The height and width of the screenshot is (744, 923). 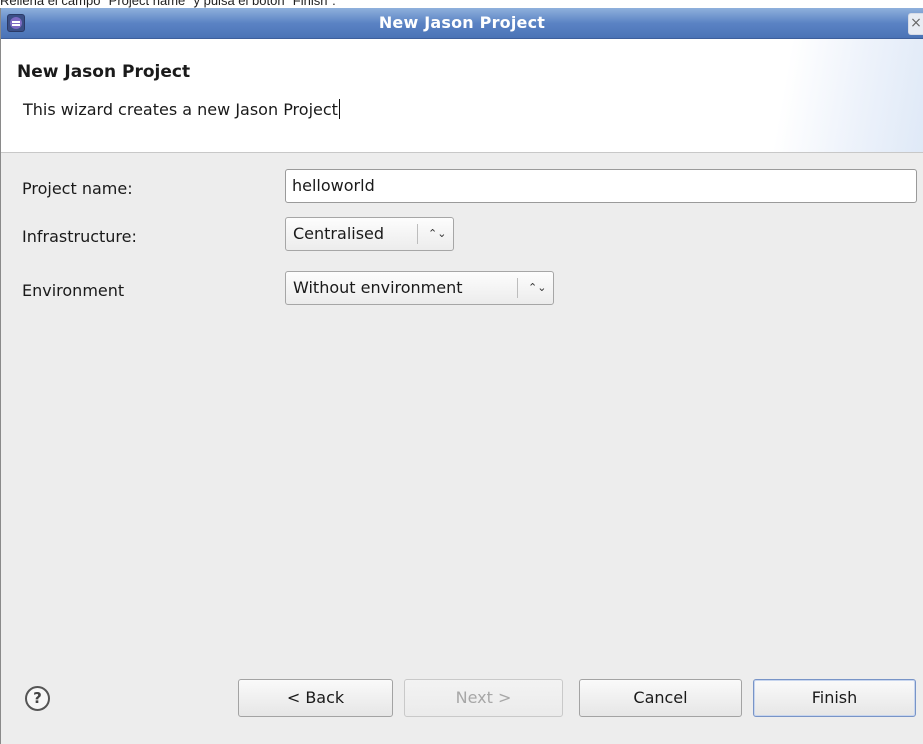 I want to click on infrastructure-select: Centralised ⌃⌄, so click(x=369, y=234).